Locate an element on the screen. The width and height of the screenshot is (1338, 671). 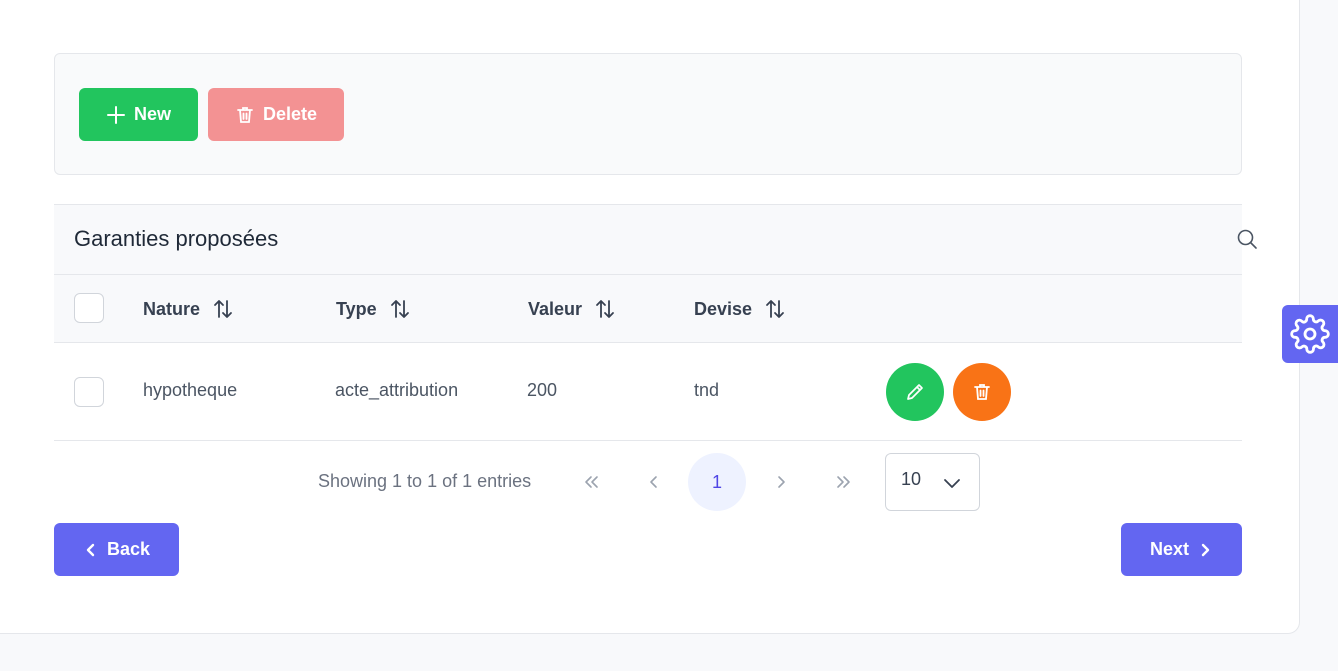
last-page-button is located at coordinates (844, 482).